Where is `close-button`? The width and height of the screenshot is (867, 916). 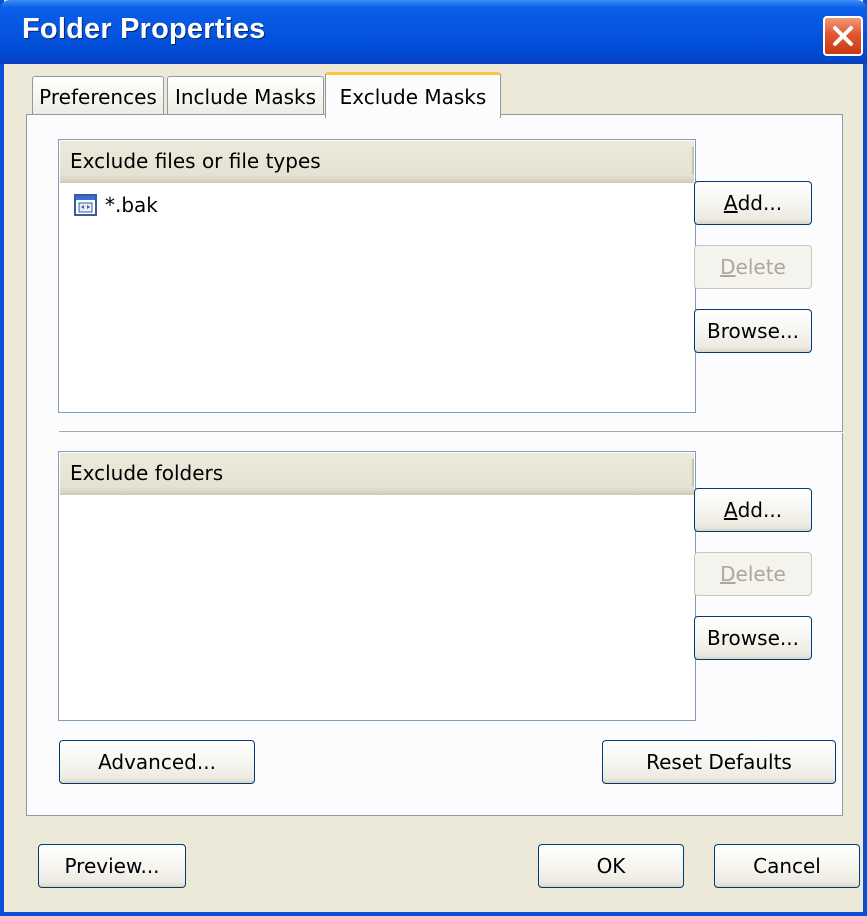
close-button is located at coordinates (843, 36).